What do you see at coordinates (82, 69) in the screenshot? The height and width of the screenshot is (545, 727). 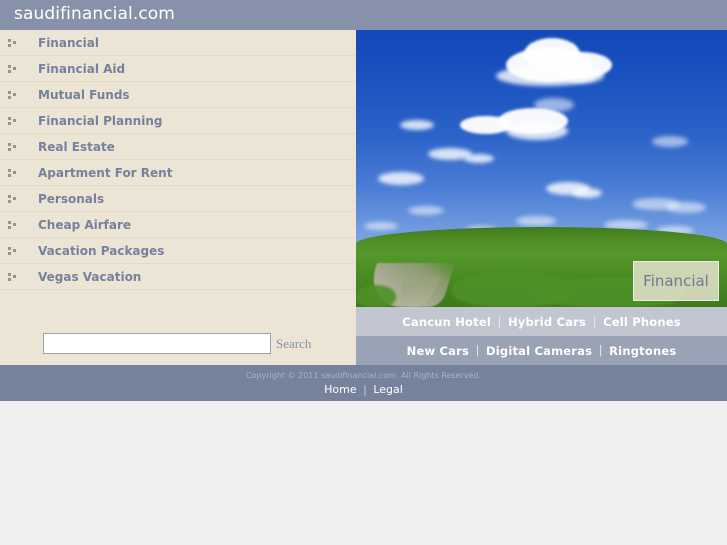 I see `sidebar-item-label: Financial Aid` at bounding box center [82, 69].